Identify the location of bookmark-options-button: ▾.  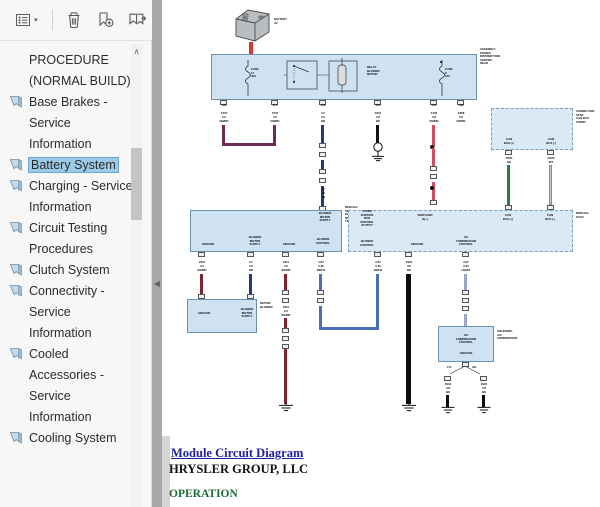
(27, 20).